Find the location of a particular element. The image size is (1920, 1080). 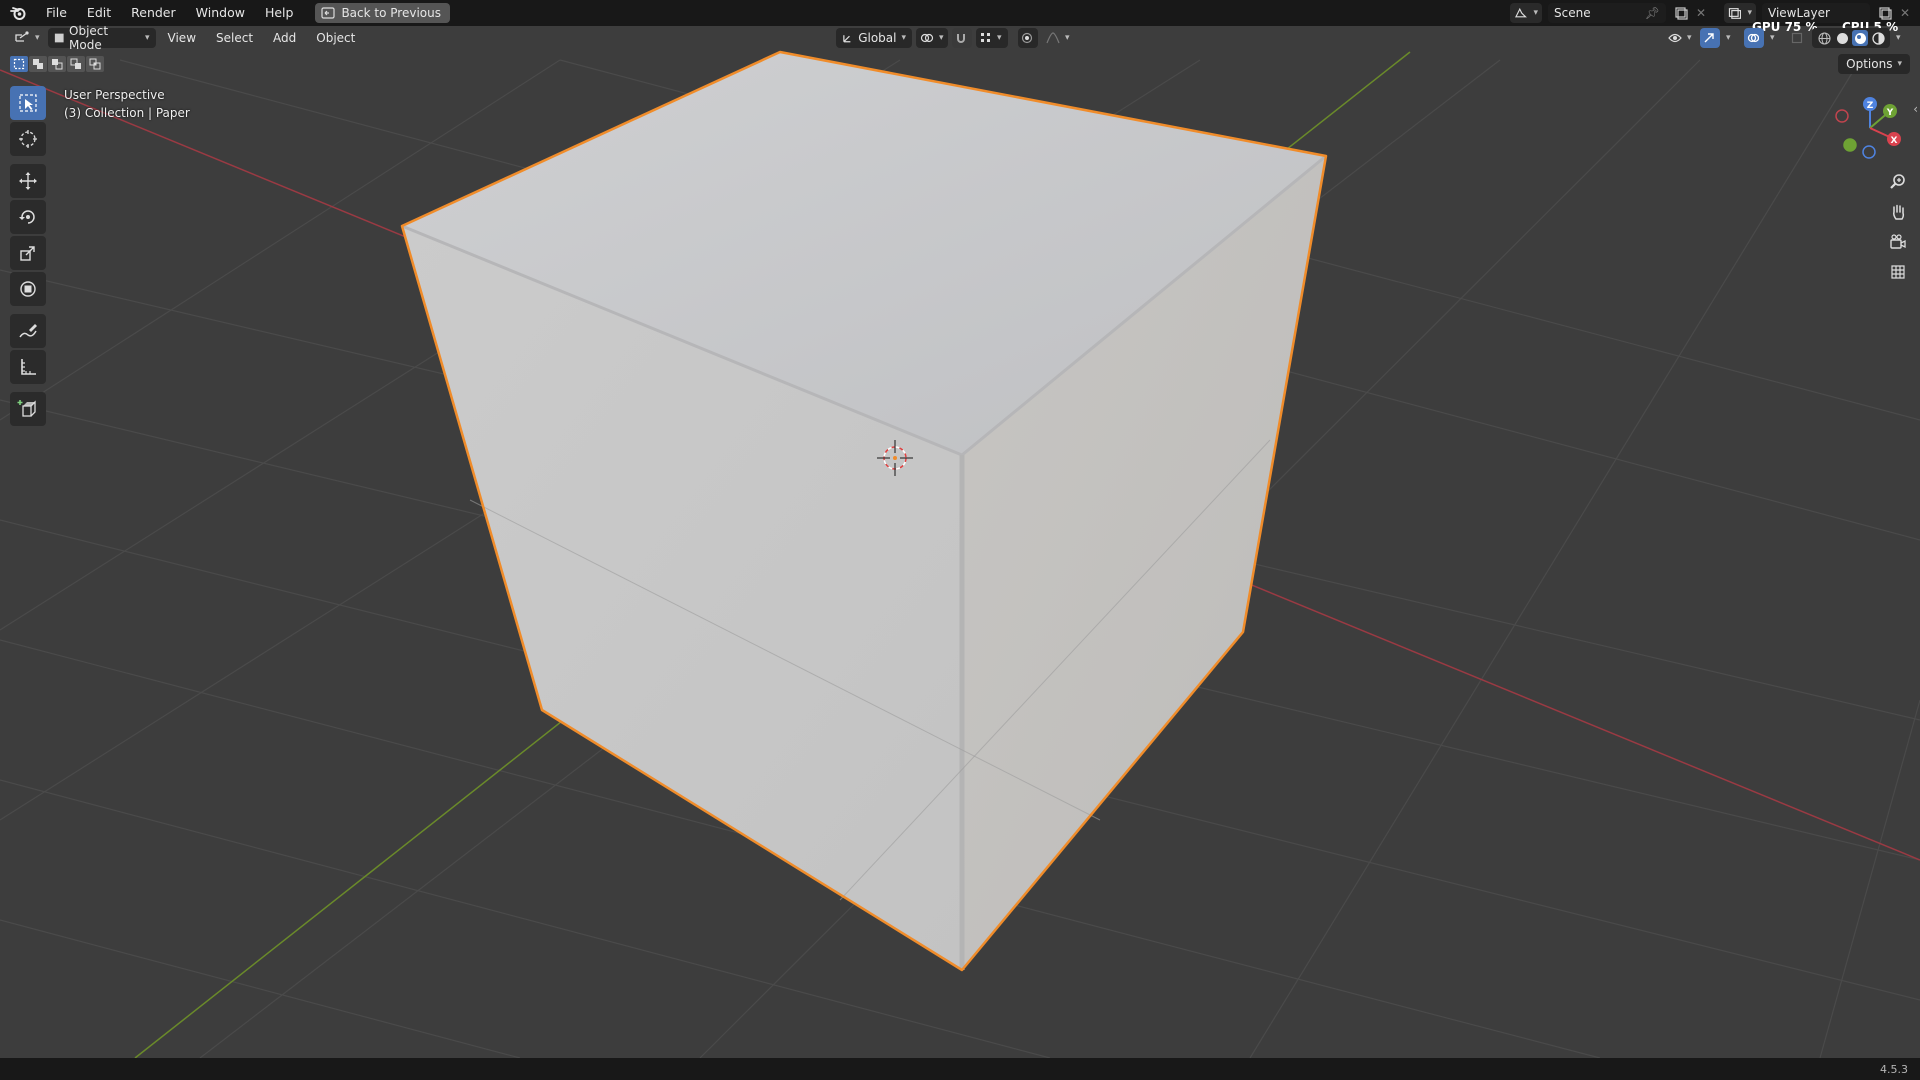

snap-target-dropdown: ▾ is located at coordinates (992, 38).